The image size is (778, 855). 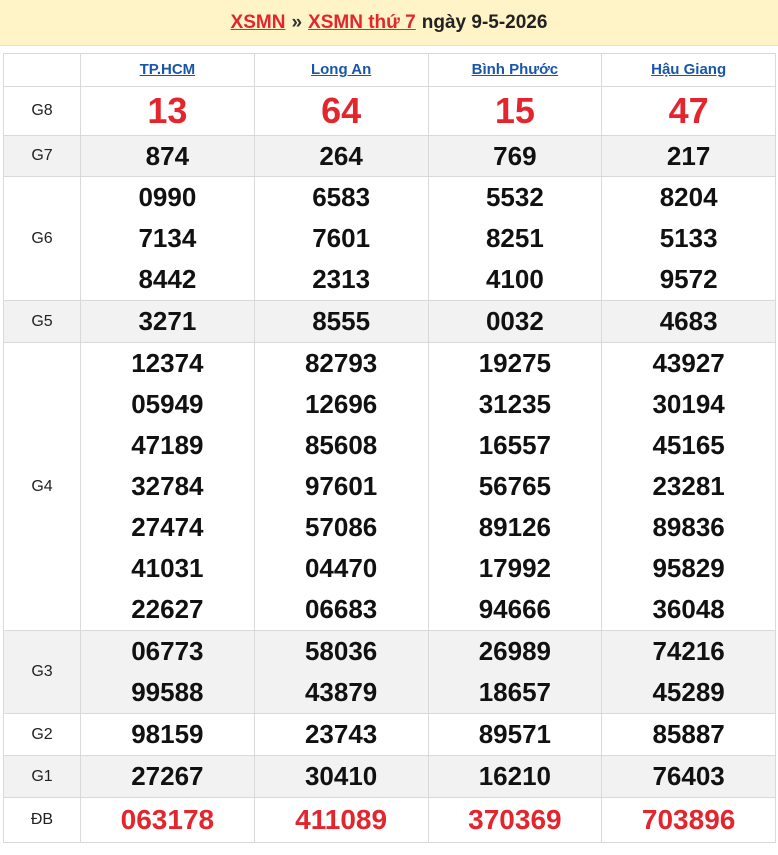 I want to click on prize-cell: 85887, so click(x=688, y=734).